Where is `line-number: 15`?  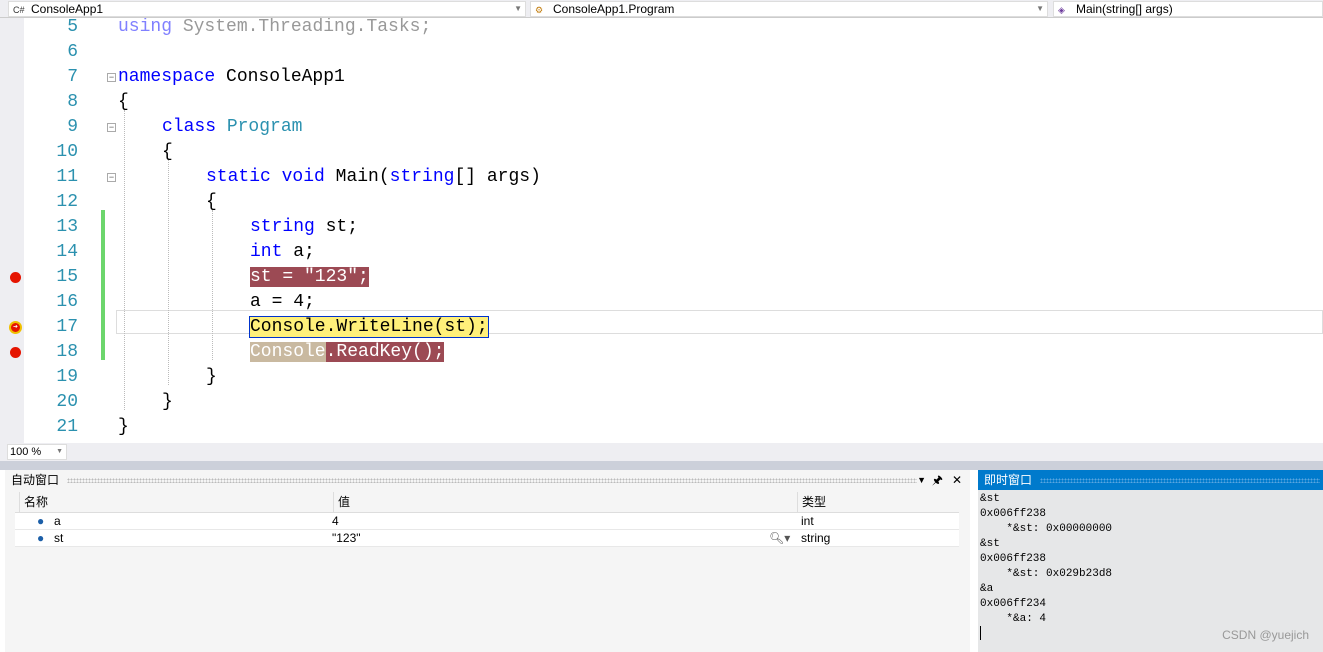 line-number: 15 is located at coordinates (67, 277).